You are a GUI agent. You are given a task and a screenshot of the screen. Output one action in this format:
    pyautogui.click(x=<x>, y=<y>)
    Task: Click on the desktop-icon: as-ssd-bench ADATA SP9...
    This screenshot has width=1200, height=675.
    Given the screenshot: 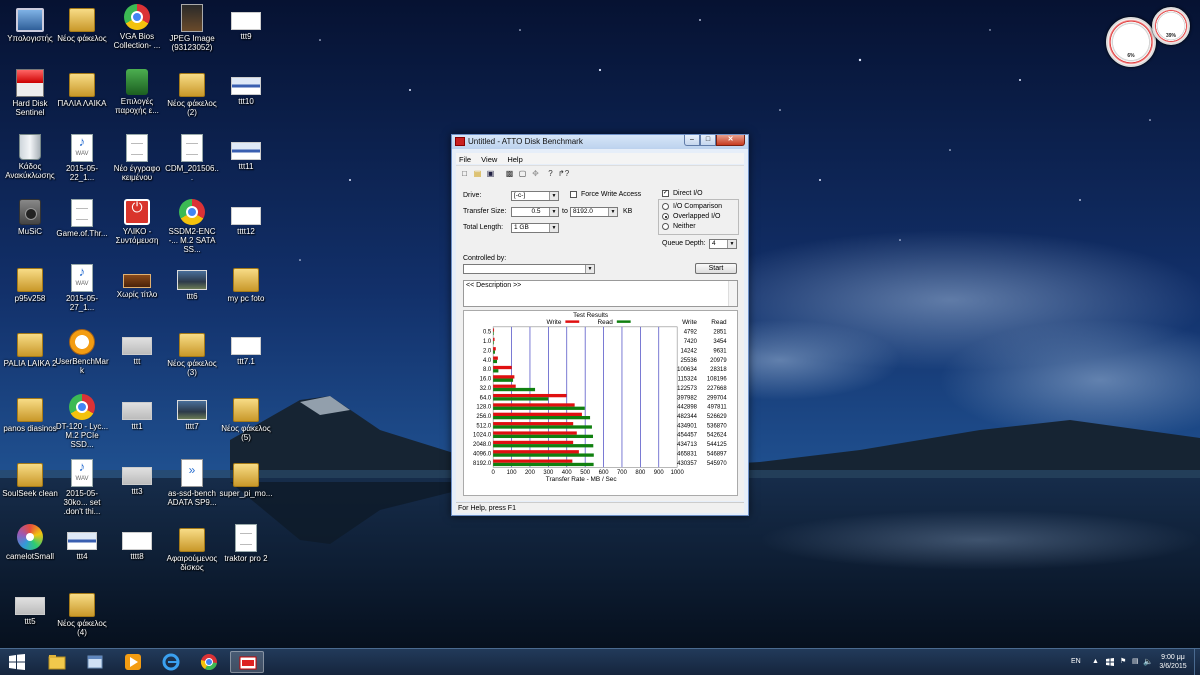 What is the action you would take?
    pyautogui.click(x=192, y=483)
    